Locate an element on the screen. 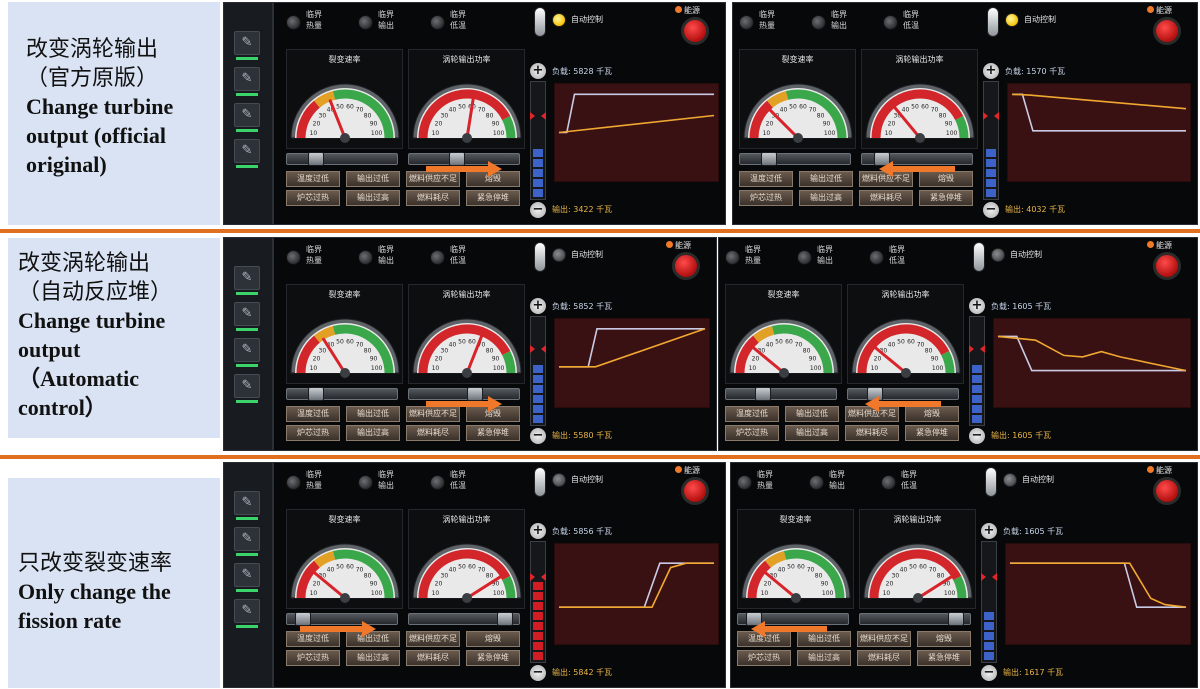 This screenshot has height=689, width=1200. power-label-text: 能源 is located at coordinates (692, 470).